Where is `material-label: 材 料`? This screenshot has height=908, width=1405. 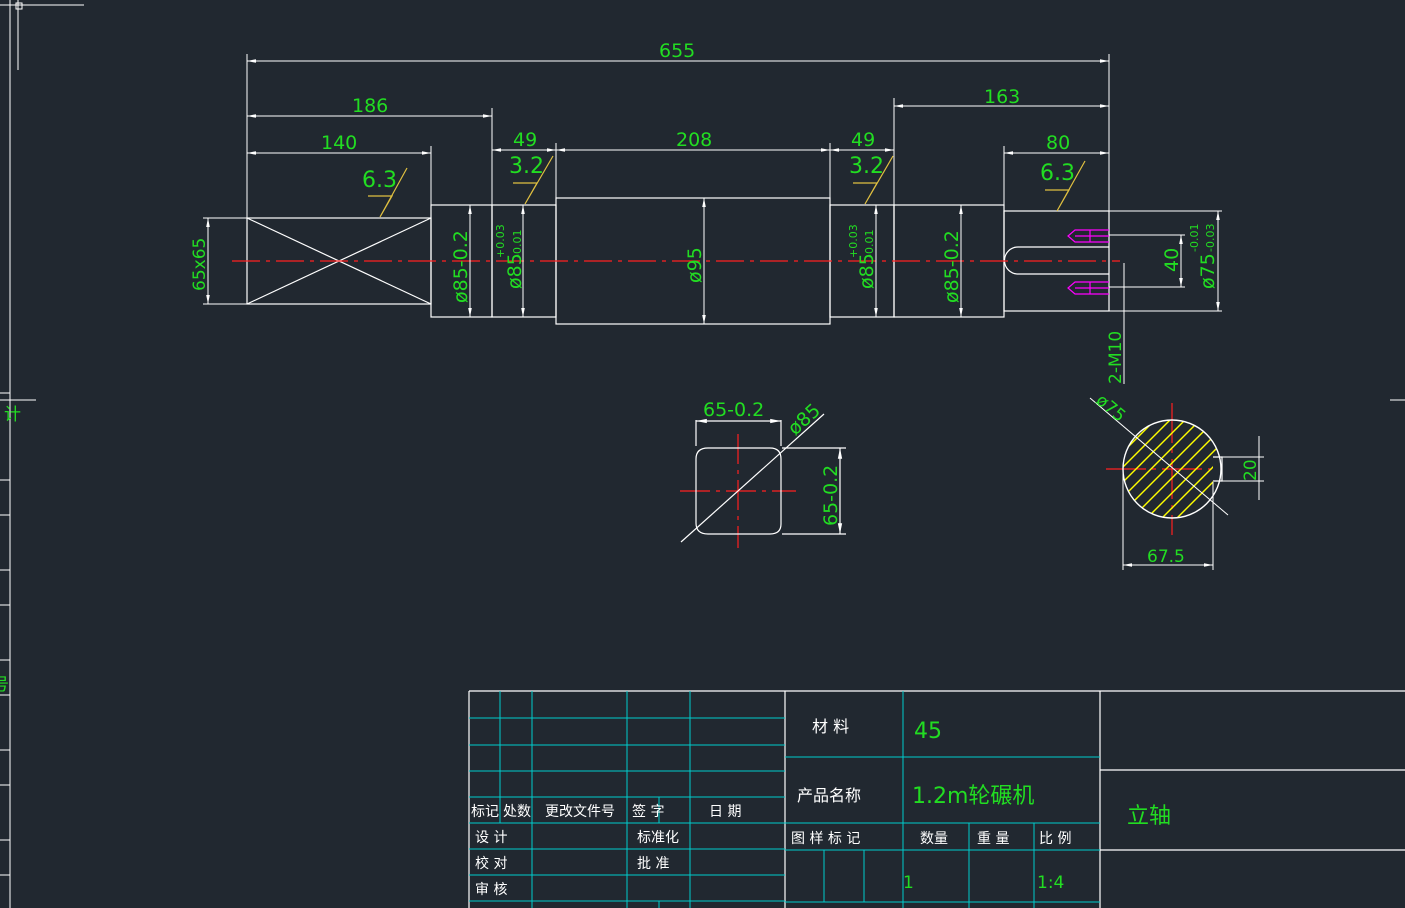 material-label: 材 料 is located at coordinates (830, 726).